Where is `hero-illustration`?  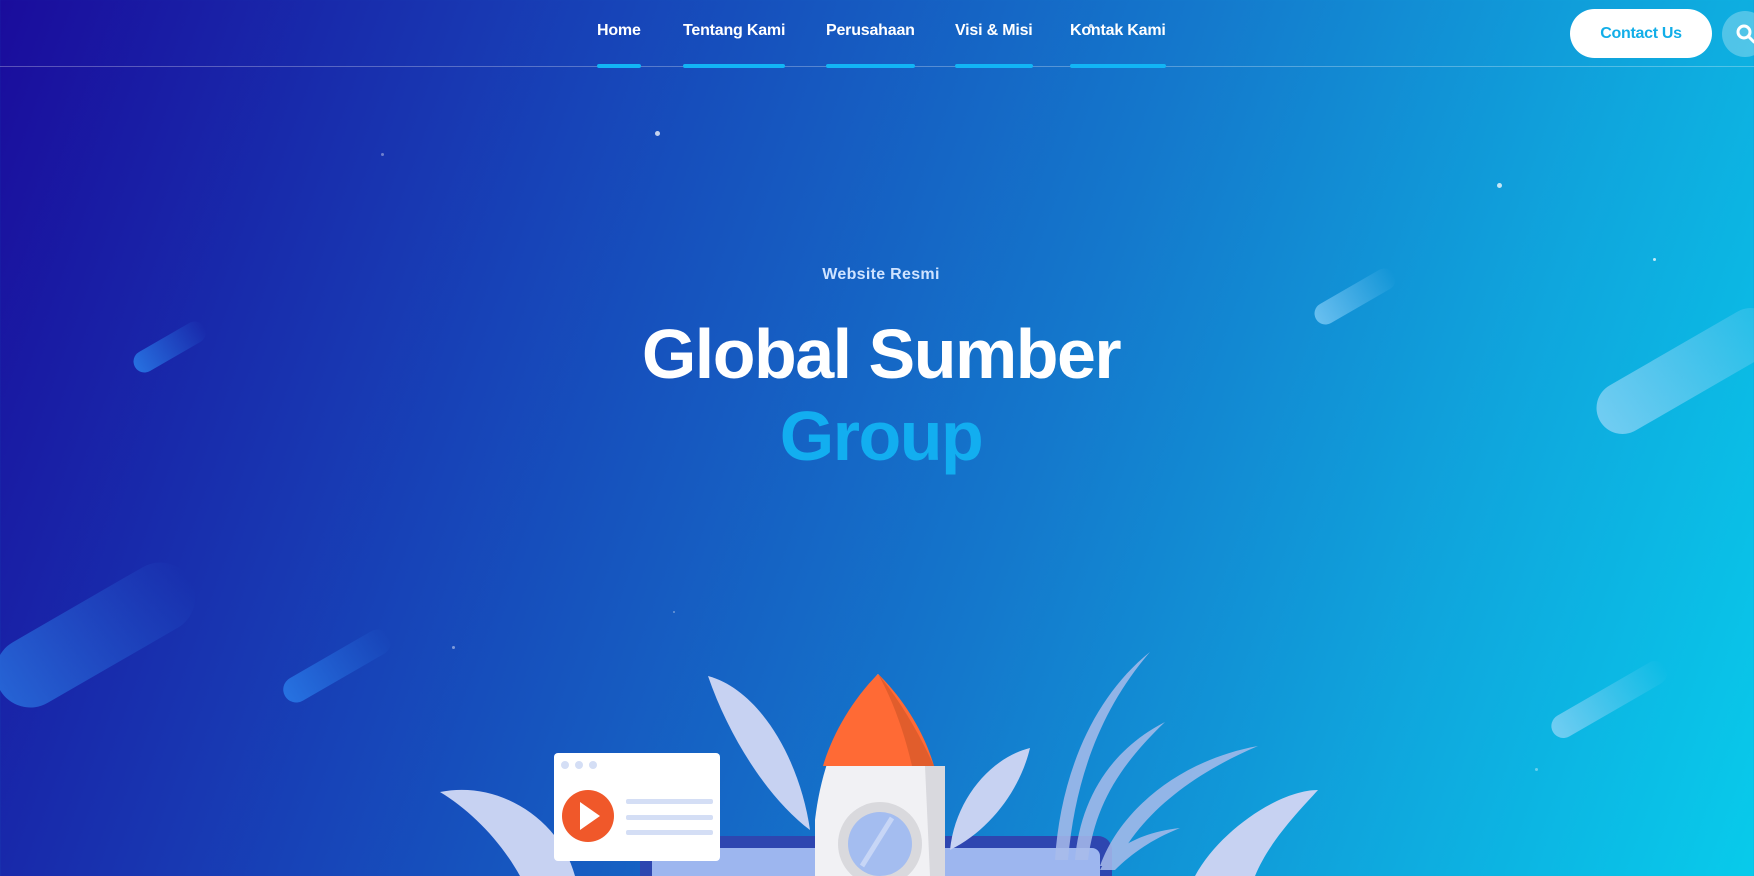
hero-illustration is located at coordinates (879, 764).